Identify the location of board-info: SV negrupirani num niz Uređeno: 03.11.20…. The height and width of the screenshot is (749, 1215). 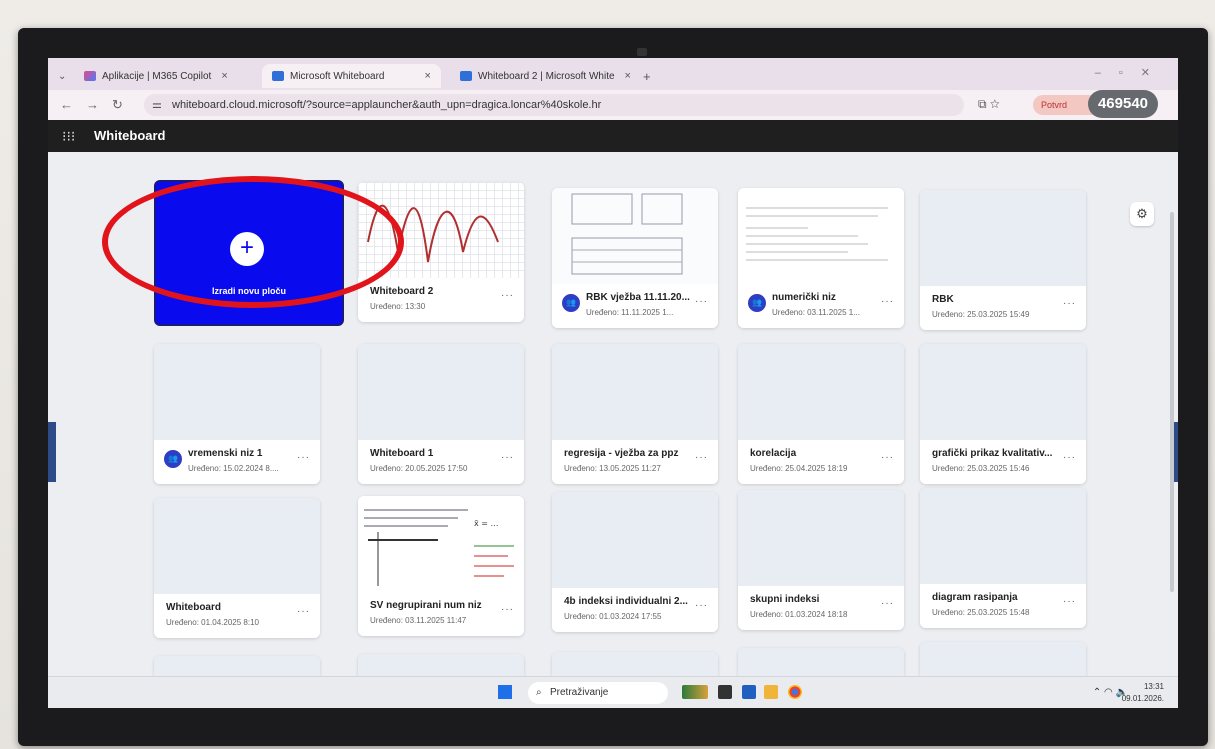
(441, 614).